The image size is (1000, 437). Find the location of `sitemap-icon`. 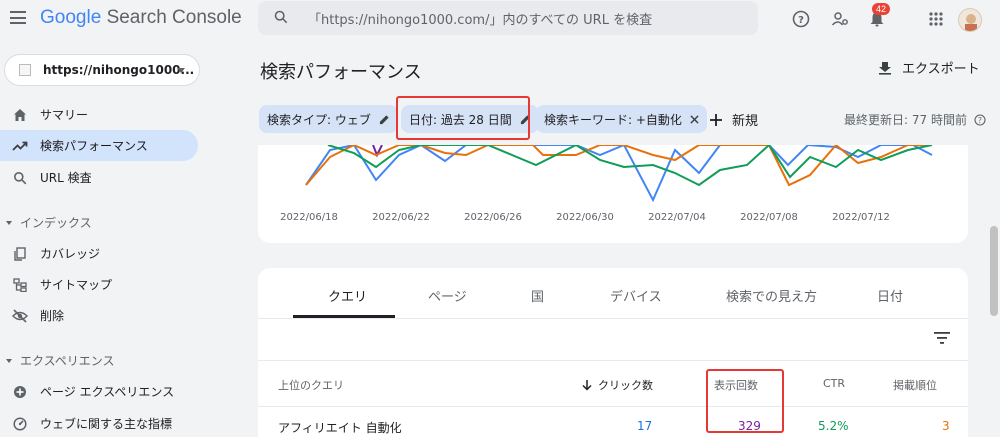

sitemap-icon is located at coordinates (20, 285).